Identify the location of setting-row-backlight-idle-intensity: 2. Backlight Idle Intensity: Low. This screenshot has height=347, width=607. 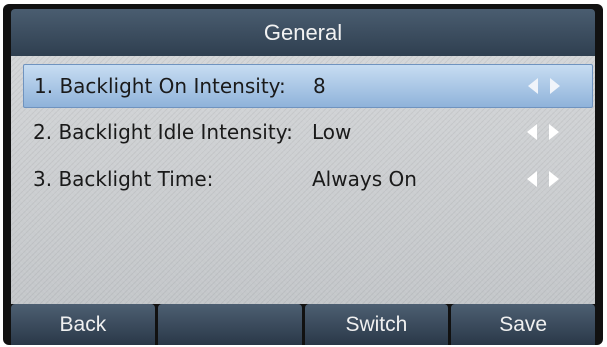
(307, 132).